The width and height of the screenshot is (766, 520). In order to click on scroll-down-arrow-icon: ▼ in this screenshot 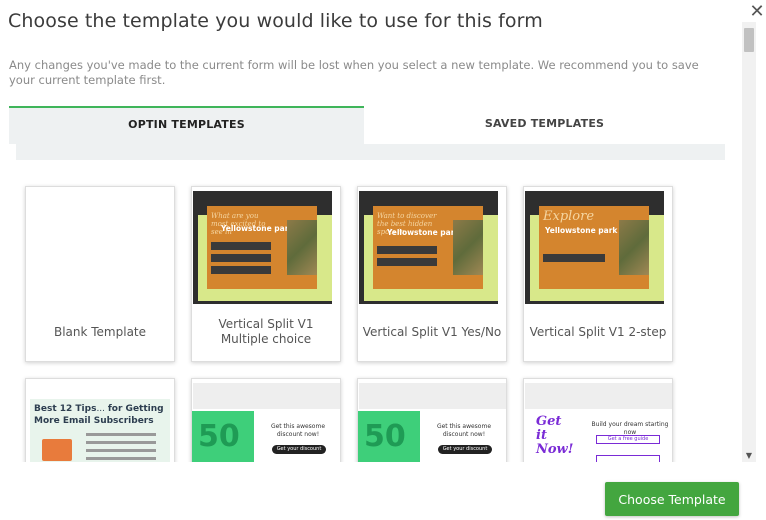, I will do `click(749, 456)`.